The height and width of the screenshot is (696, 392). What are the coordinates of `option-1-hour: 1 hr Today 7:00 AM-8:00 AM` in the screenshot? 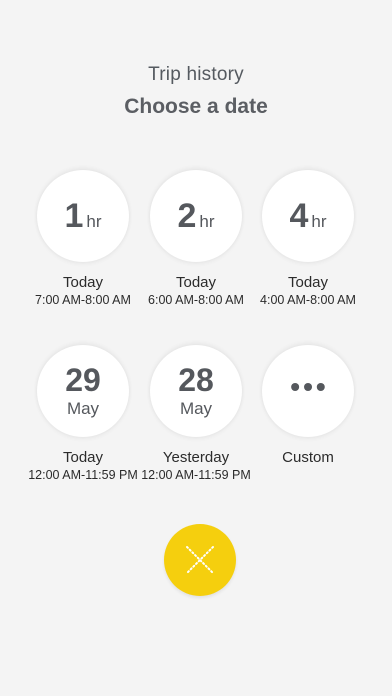 It's located at (83, 239).